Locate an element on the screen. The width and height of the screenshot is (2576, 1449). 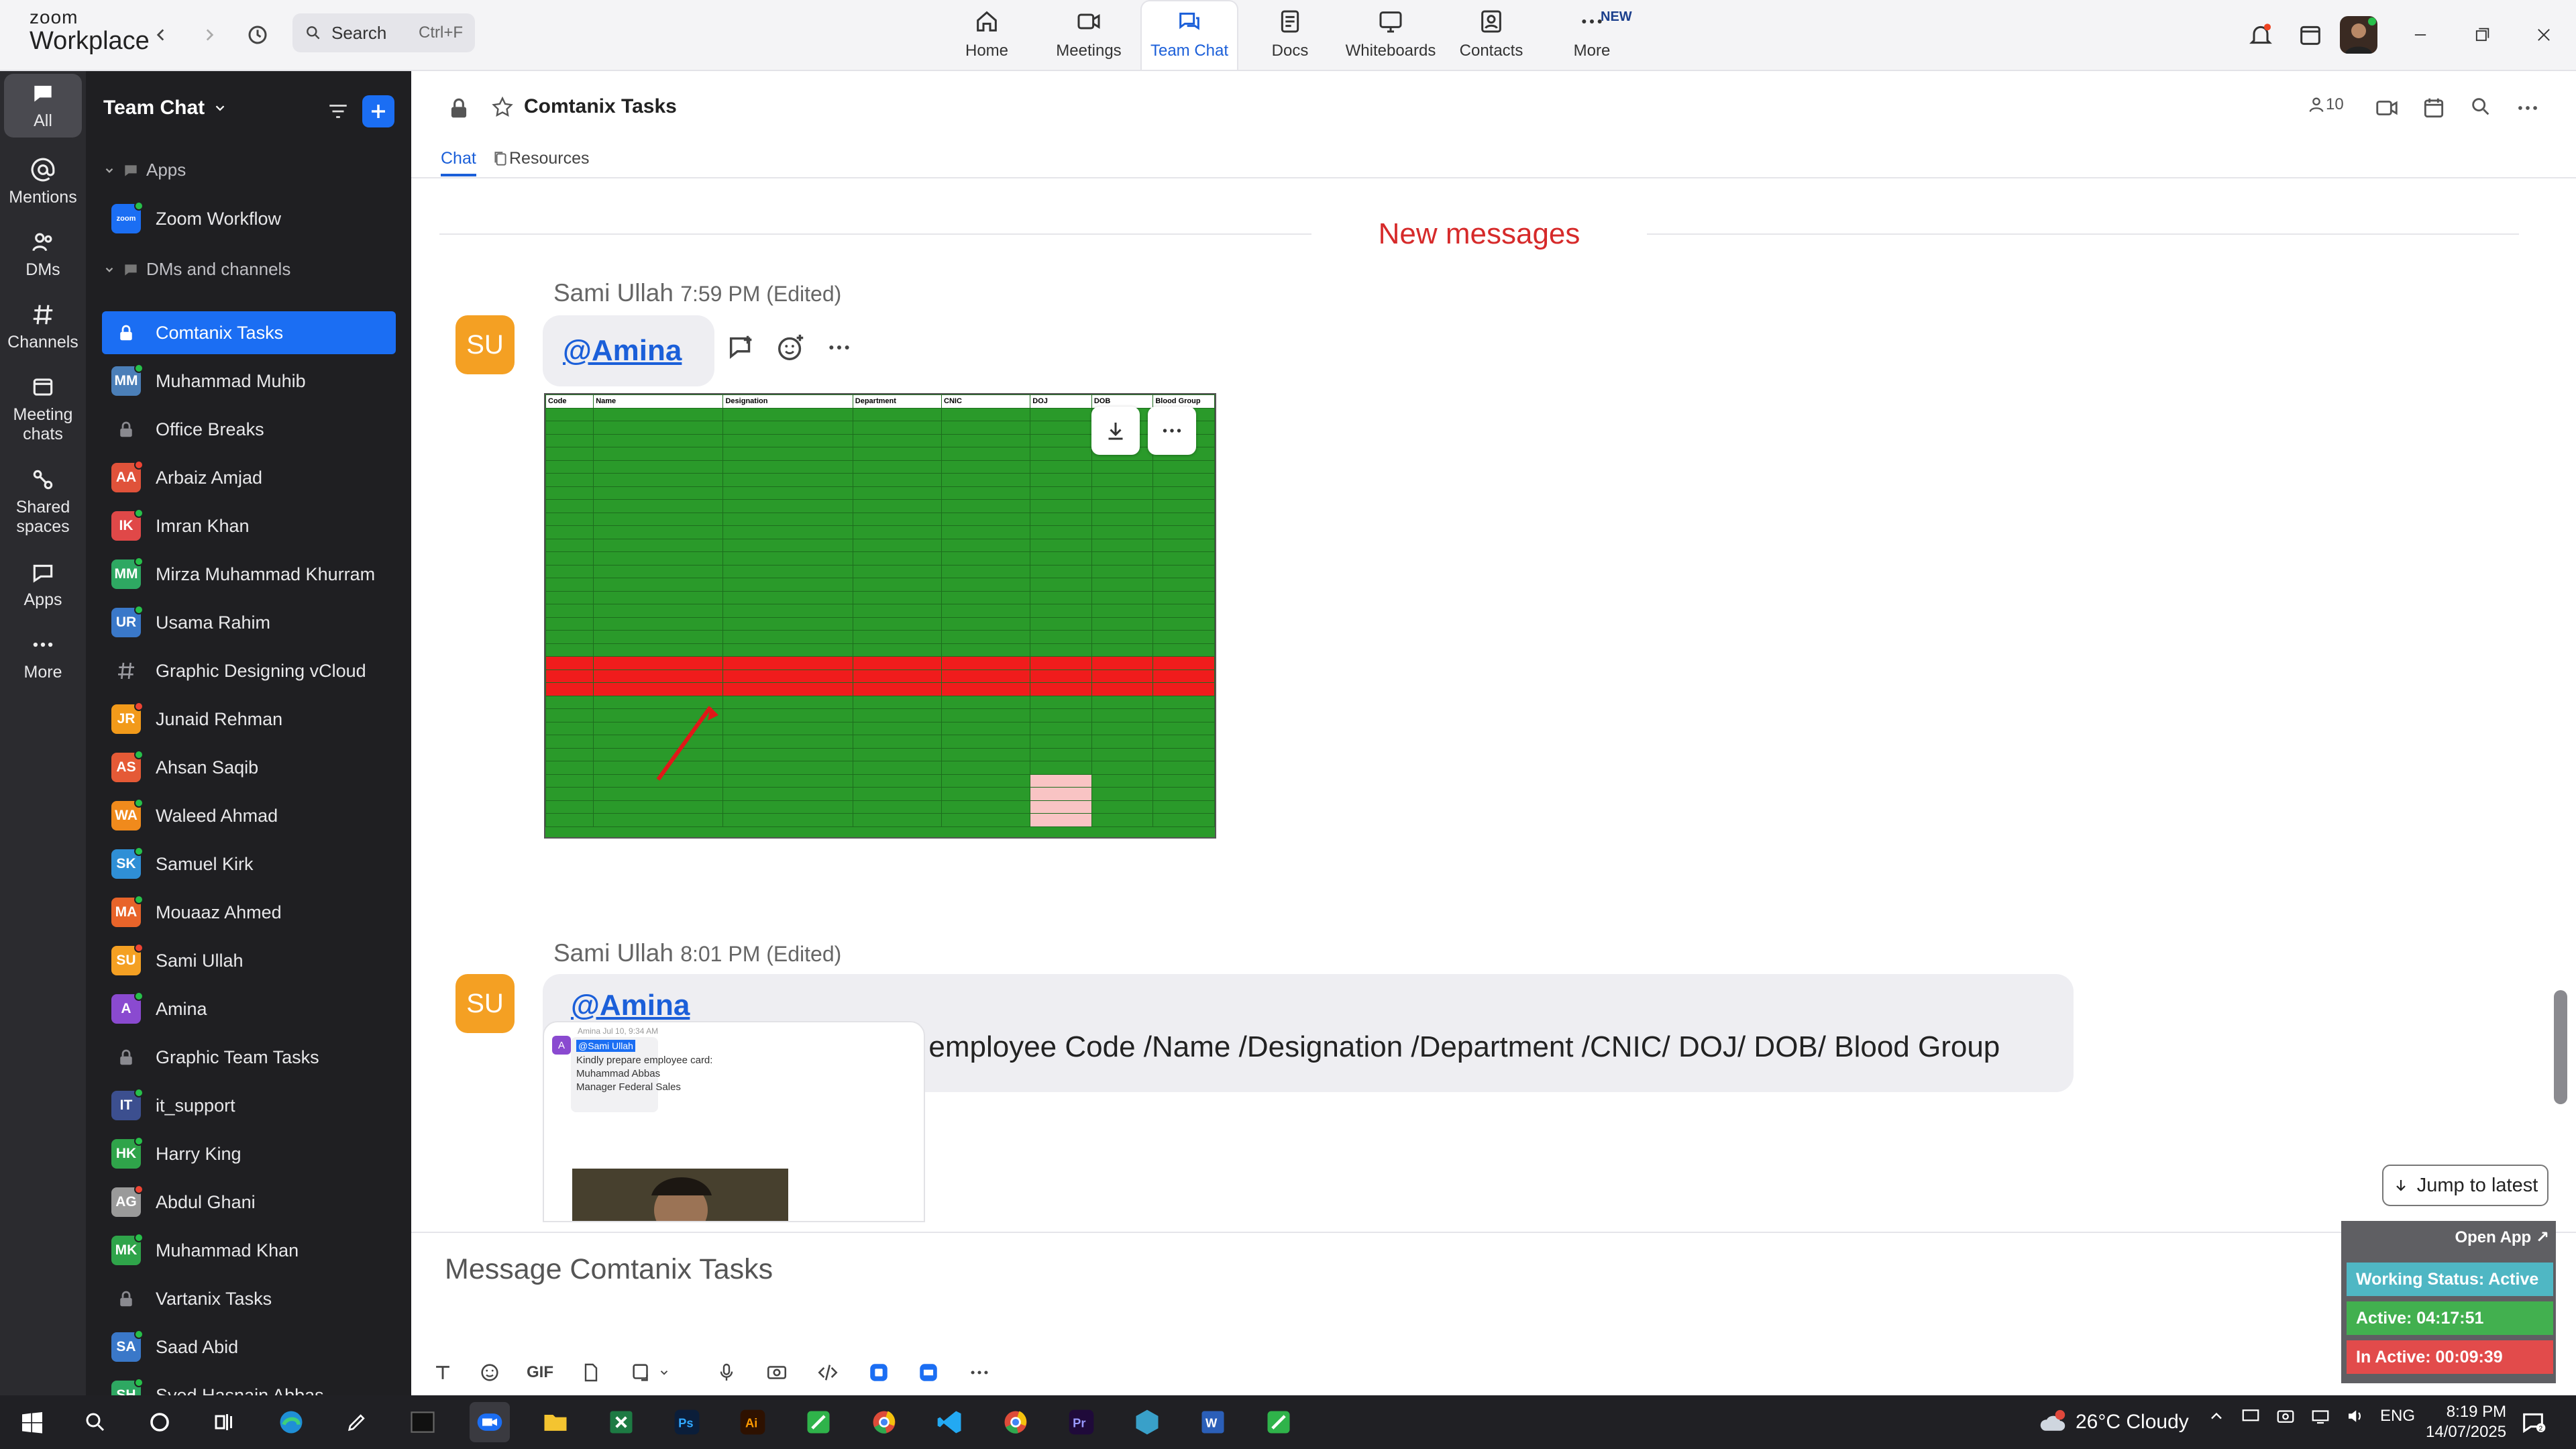
nav-whiteboards: Whiteboards is located at coordinates (1391, 35).